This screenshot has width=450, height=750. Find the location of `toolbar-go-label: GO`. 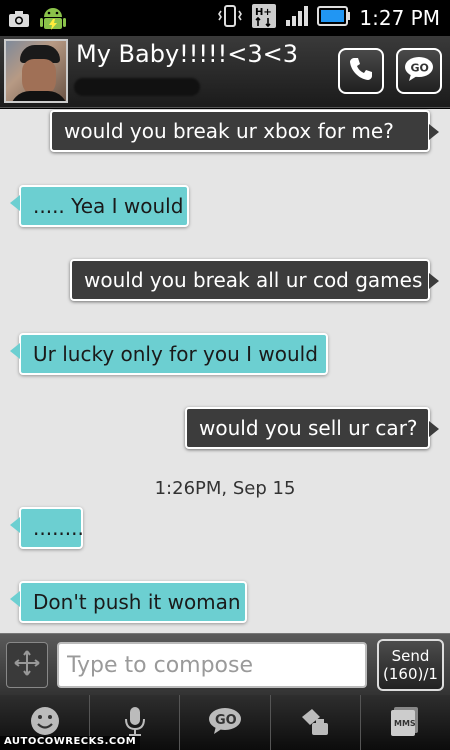

toolbar-go-label: GO is located at coordinates (226, 720).